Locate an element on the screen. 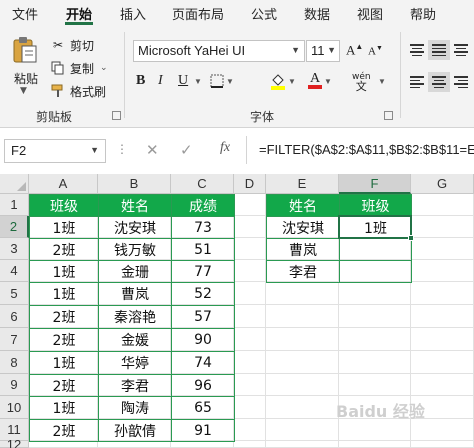 The height and width of the screenshot is (448, 474). cut-button: ✂ 剪切 is located at coordinates (72, 45).